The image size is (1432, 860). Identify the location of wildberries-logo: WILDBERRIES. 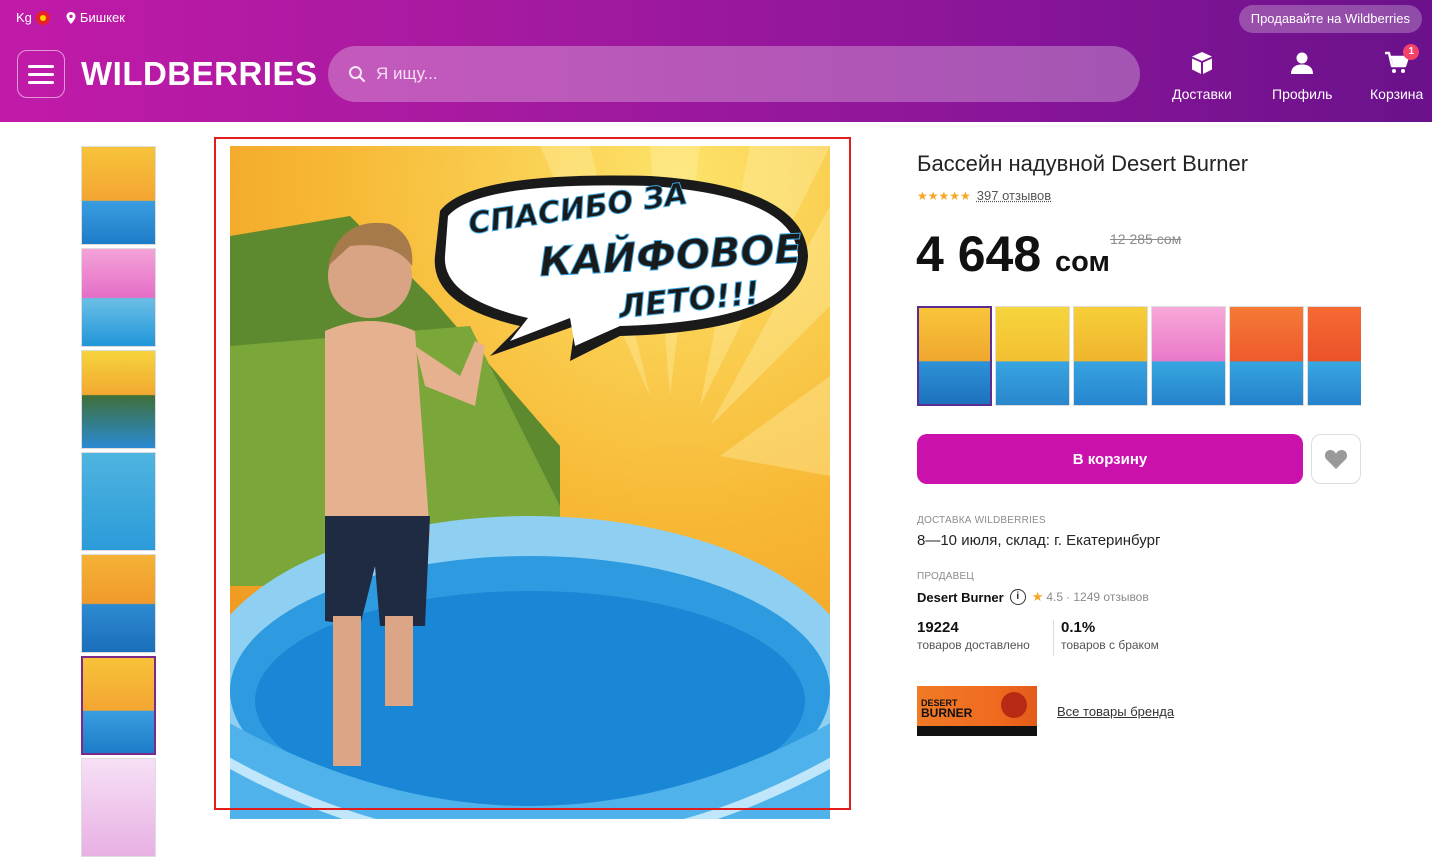
(199, 74).